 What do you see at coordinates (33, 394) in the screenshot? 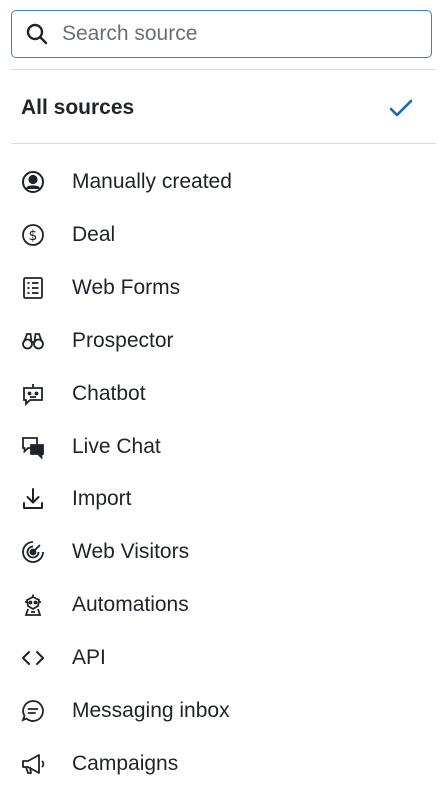
I see `chatbot-icon` at bounding box center [33, 394].